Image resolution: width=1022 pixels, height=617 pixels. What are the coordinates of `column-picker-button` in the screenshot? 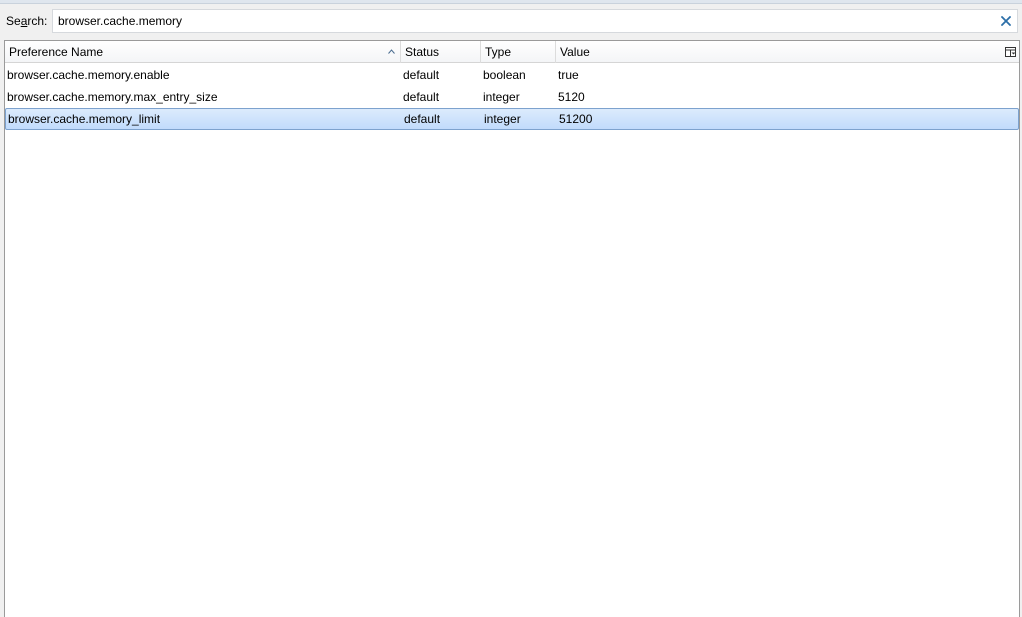 It's located at (1010, 52).